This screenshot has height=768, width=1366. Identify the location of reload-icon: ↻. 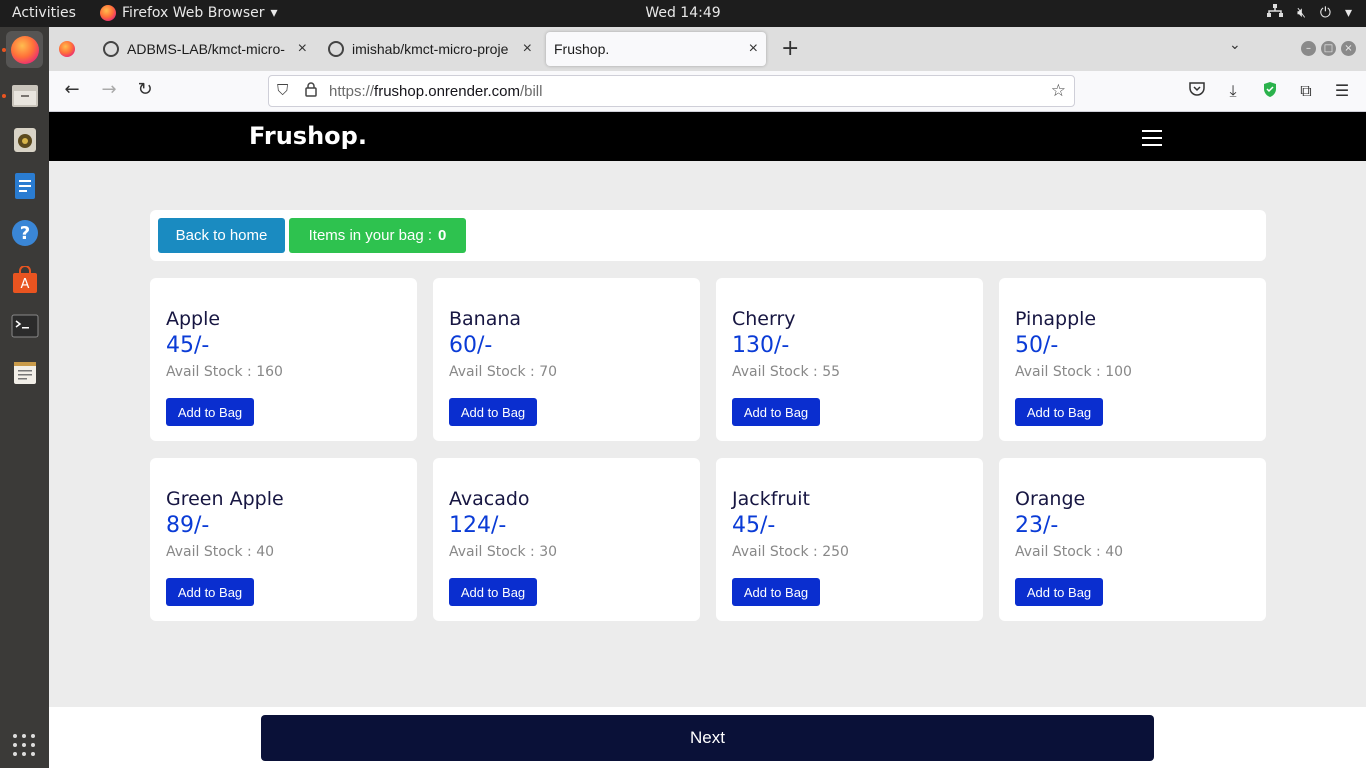
(145, 89).